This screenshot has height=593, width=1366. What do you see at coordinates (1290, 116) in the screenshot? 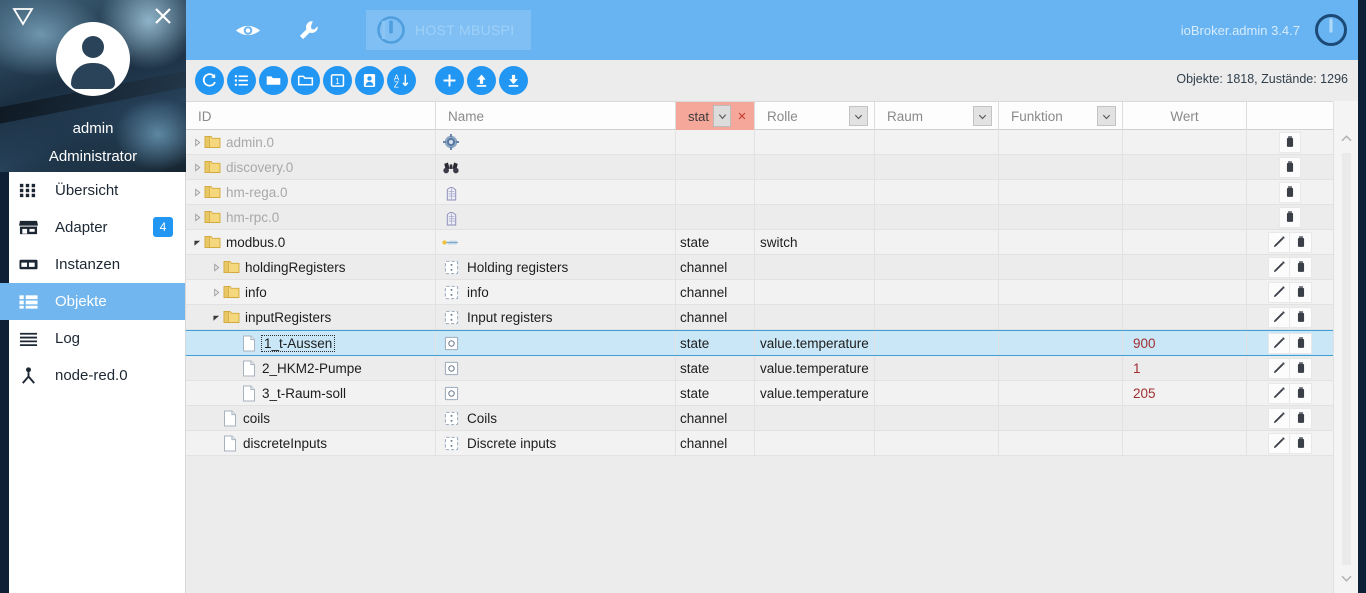
I see `column-header-actions` at bounding box center [1290, 116].